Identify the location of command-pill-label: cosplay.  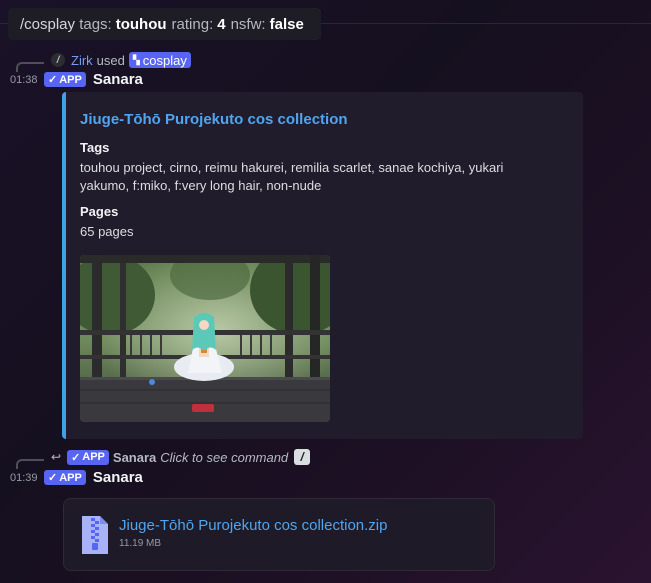
(164, 60).